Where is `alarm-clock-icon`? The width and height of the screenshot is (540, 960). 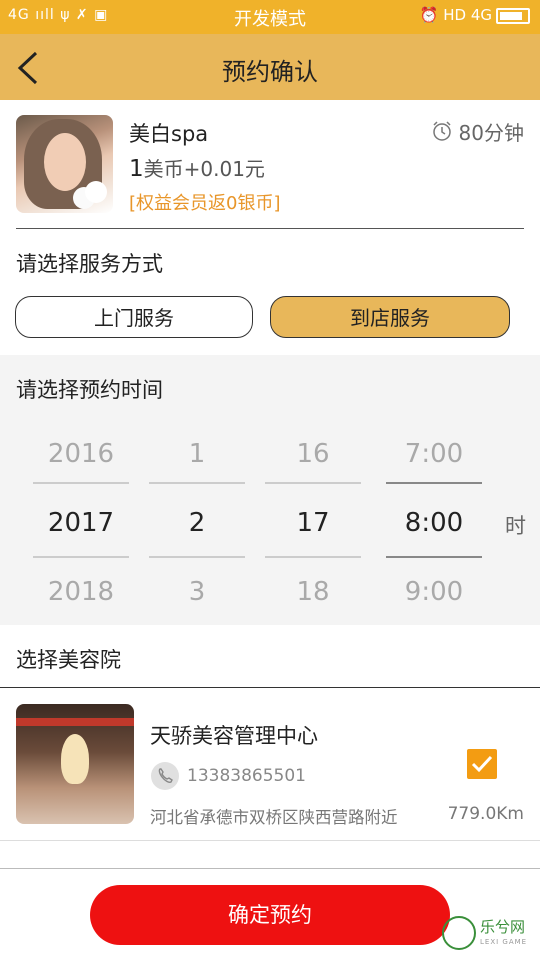
alarm-clock-icon is located at coordinates (441, 131).